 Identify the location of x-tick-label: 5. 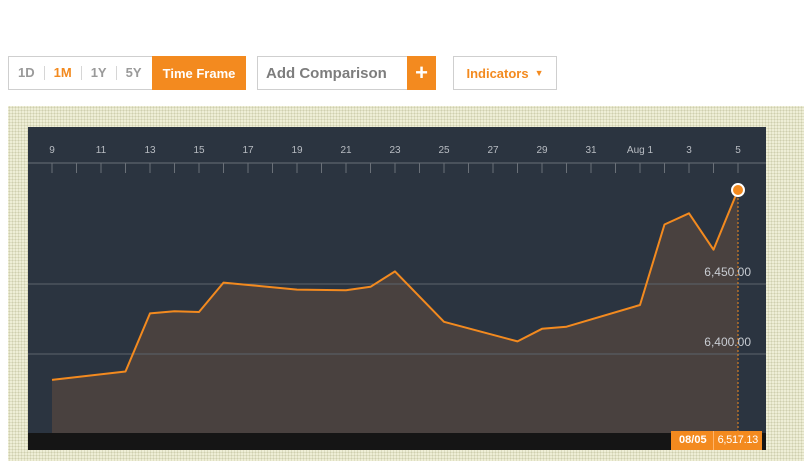
(738, 150).